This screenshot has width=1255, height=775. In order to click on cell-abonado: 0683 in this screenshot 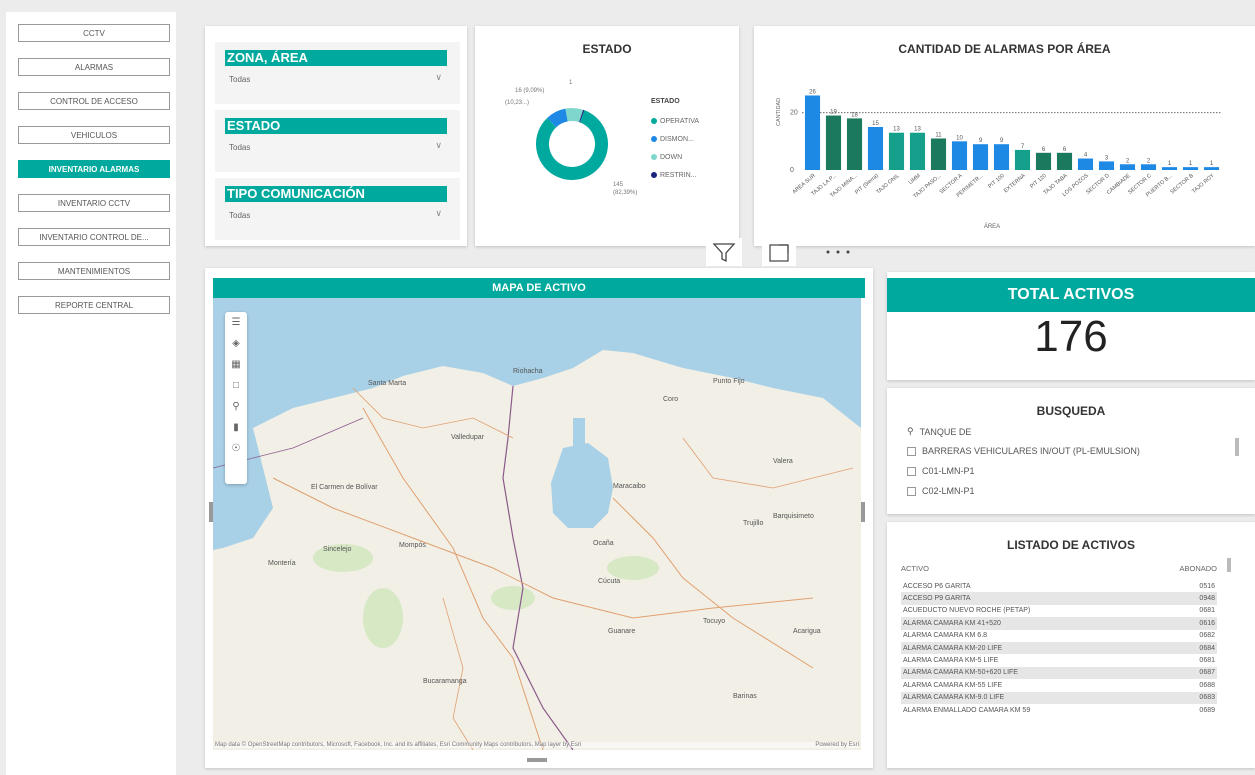, I will do `click(1207, 698)`.